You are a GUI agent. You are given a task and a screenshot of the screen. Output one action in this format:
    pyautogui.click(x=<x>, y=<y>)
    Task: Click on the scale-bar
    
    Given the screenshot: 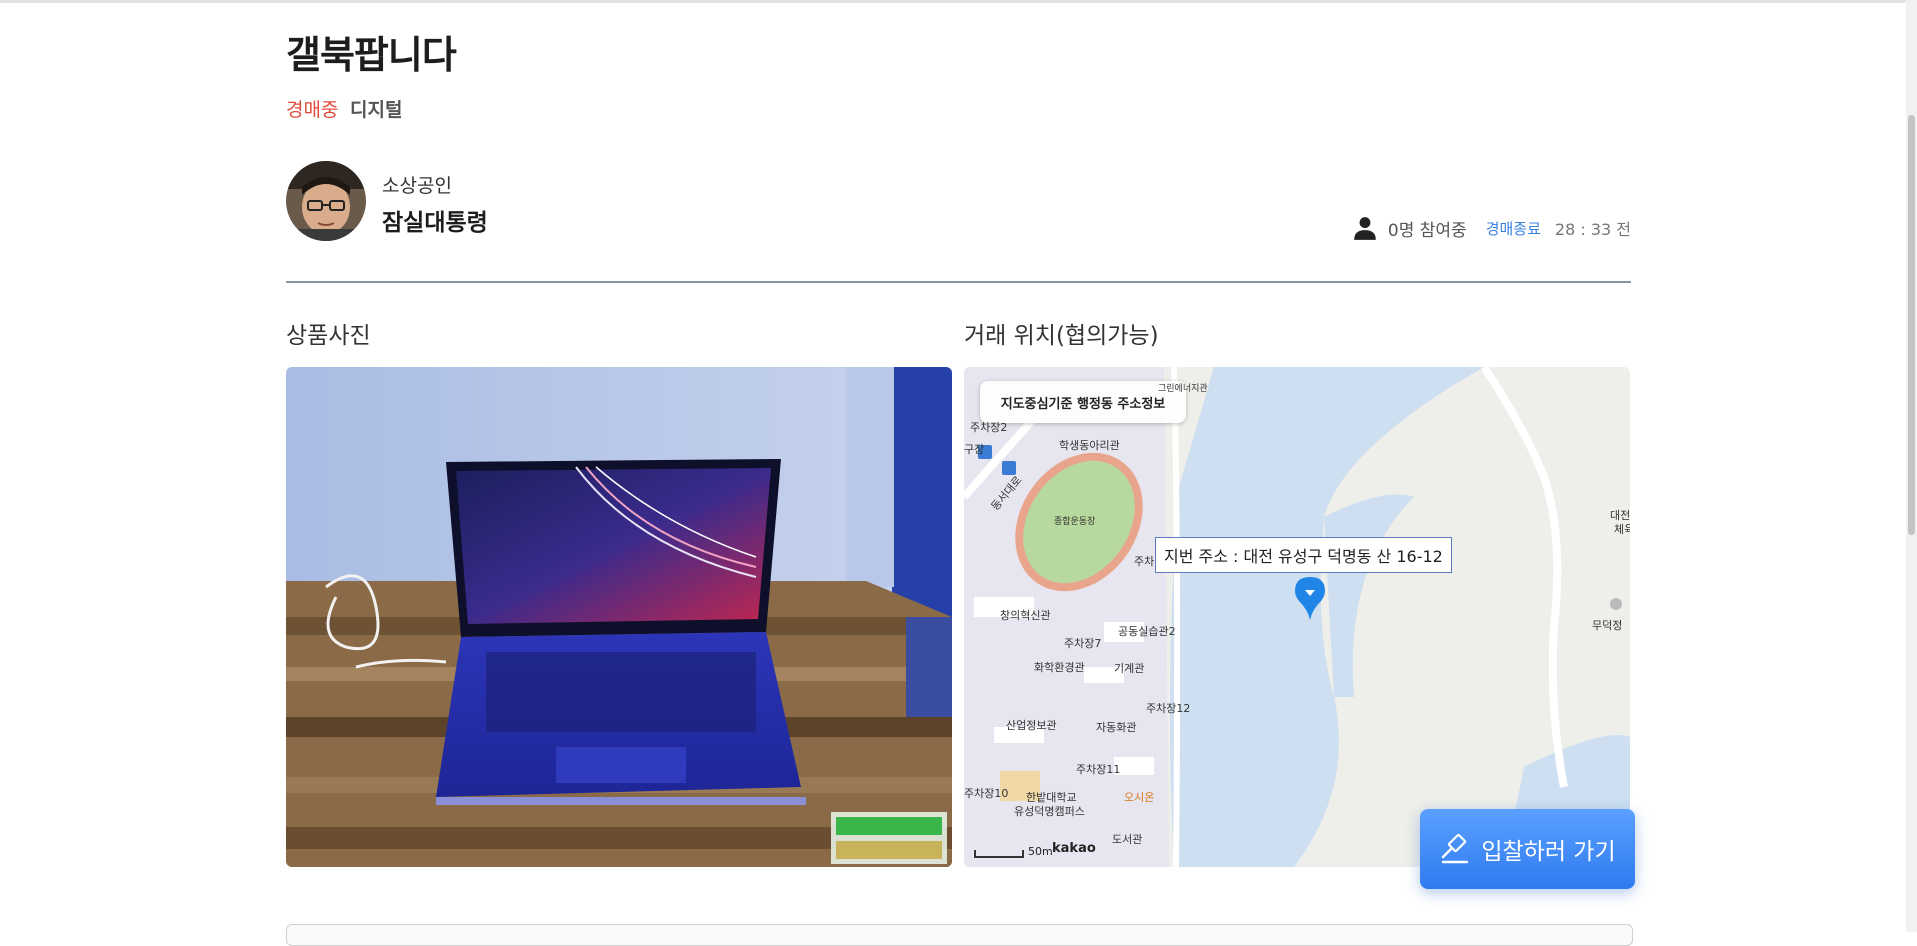 What is the action you would take?
    pyautogui.click(x=999, y=854)
    